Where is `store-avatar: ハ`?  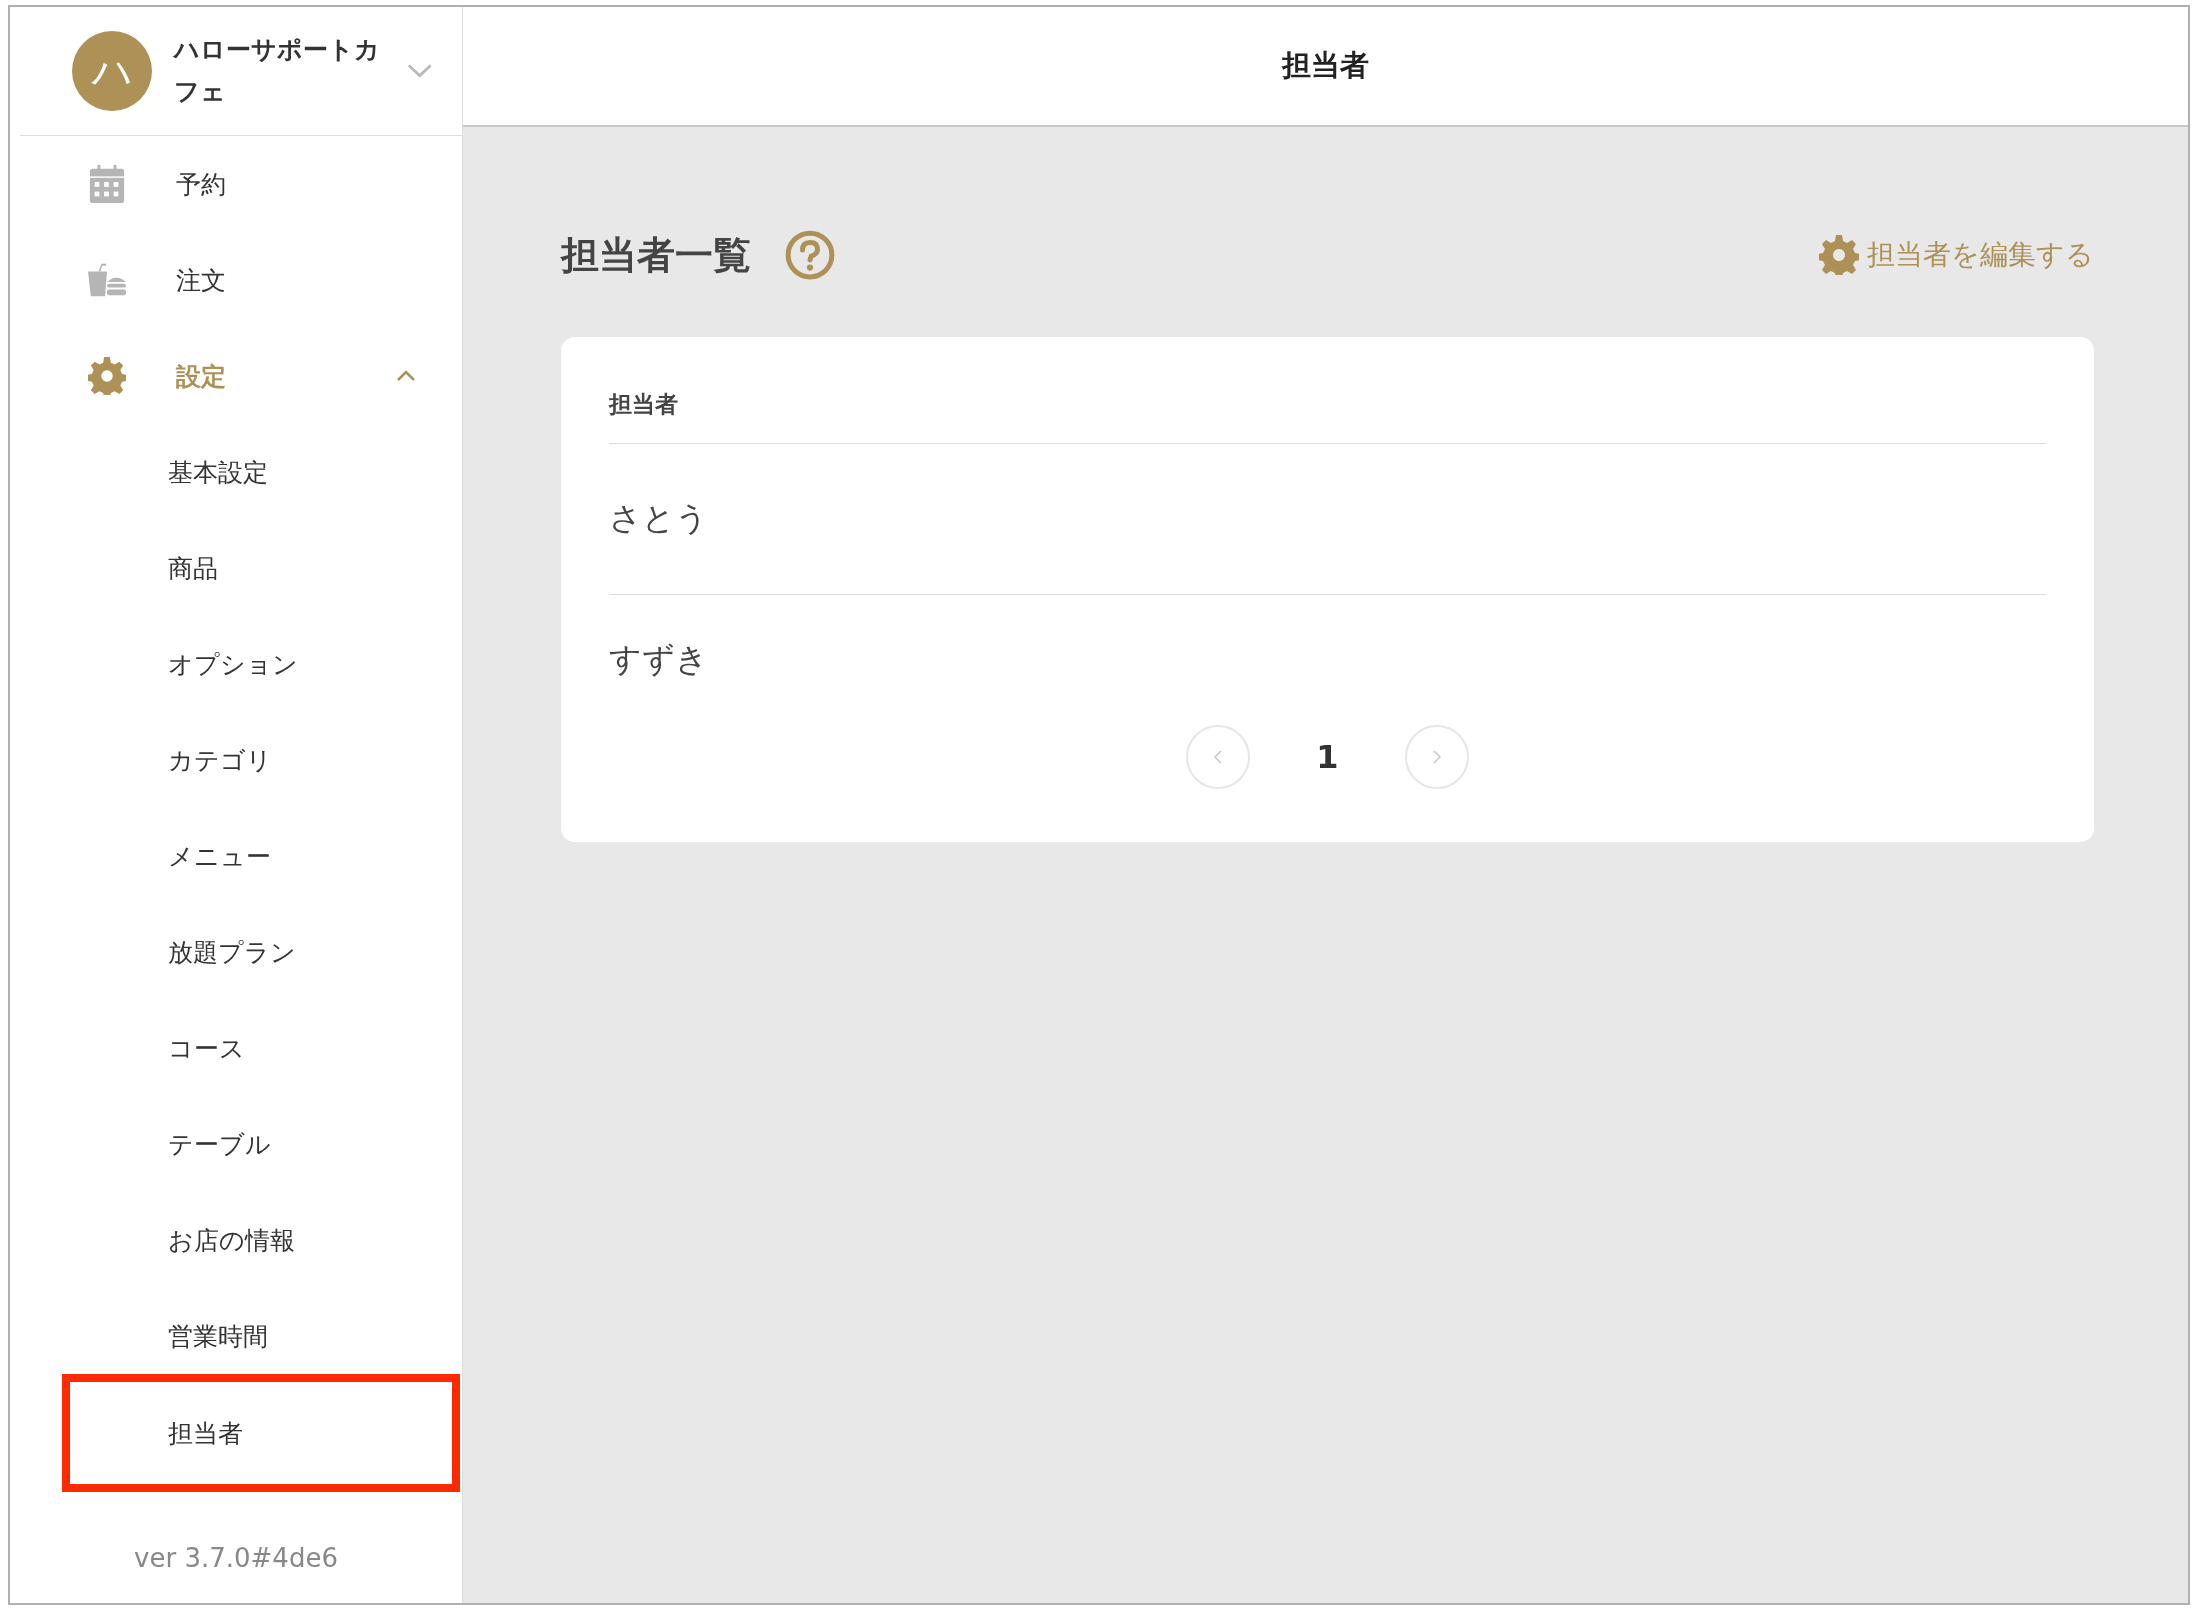
store-avatar: ハ is located at coordinates (112, 71).